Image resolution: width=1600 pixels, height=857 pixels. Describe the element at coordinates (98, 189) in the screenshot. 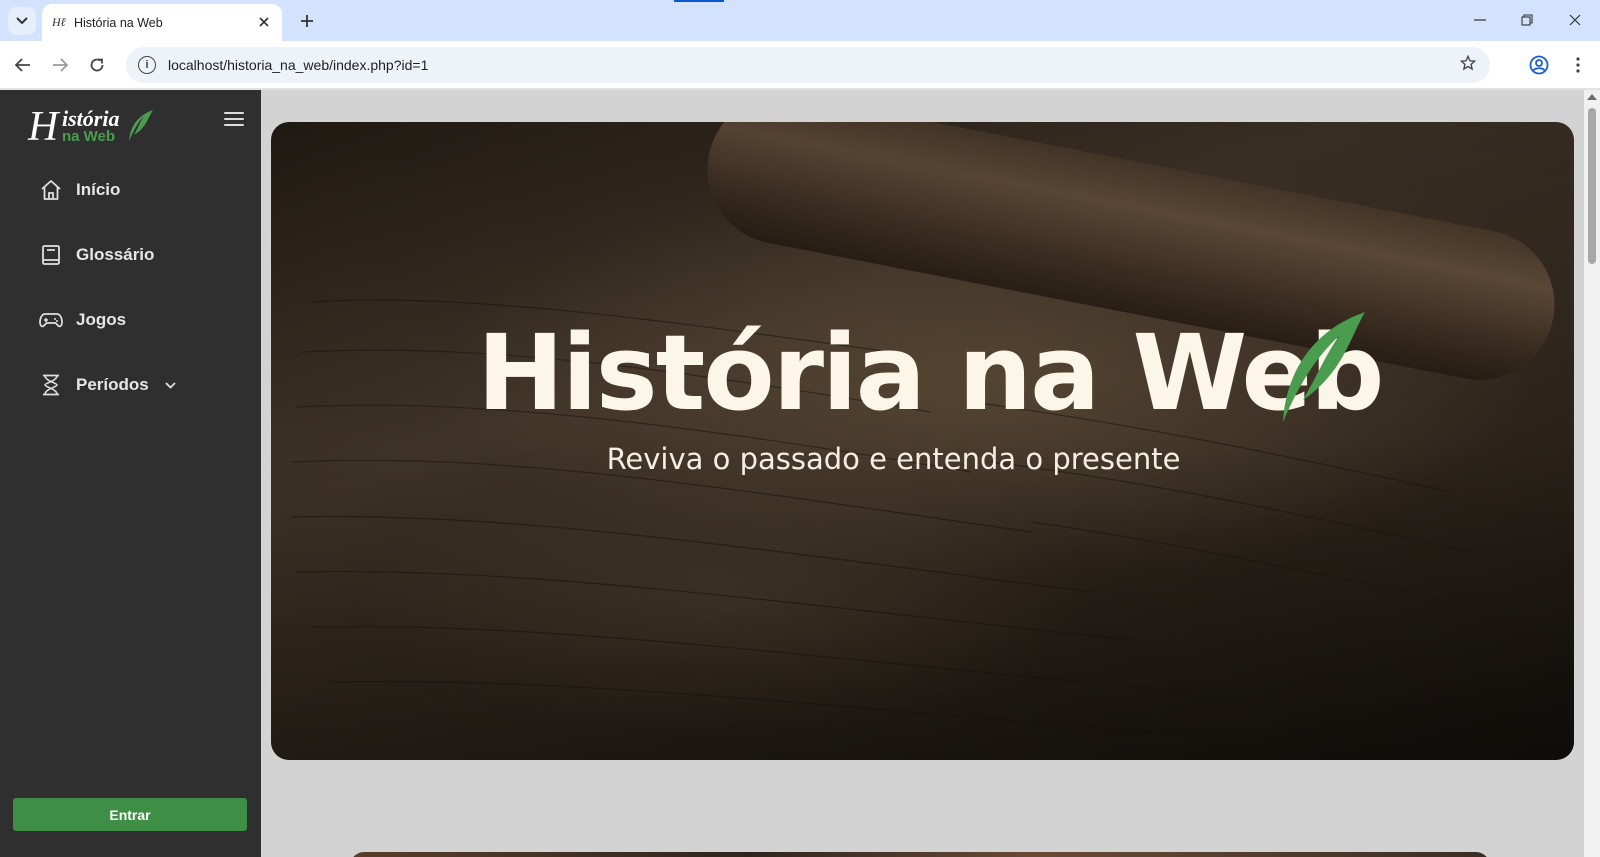

I see `sidebar-item-label: Início` at that location.